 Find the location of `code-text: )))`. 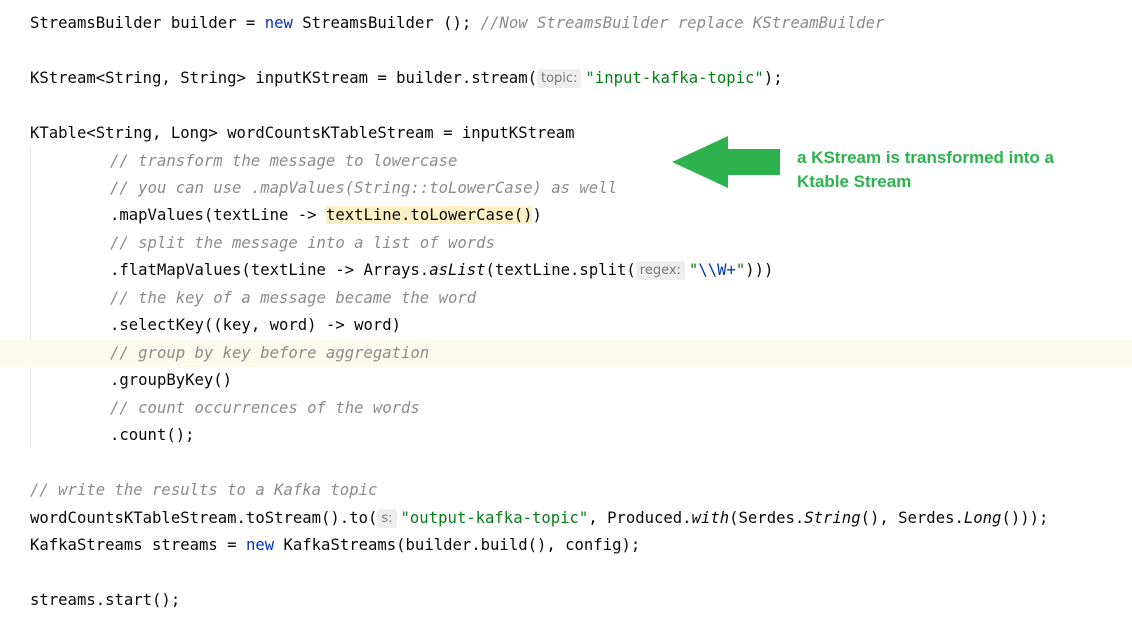

code-text: ))) is located at coordinates (759, 270).